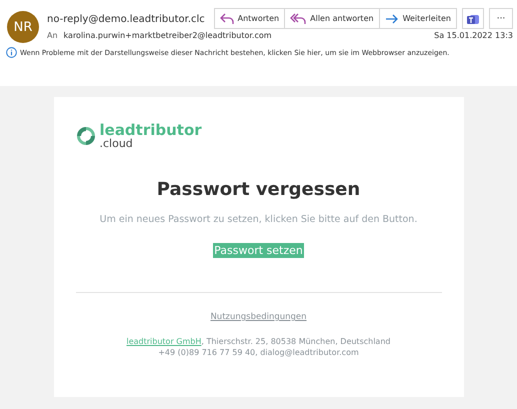 The width and height of the screenshot is (517, 409). Describe the element at coordinates (23, 27) in the screenshot. I see `avatar: NR` at that location.